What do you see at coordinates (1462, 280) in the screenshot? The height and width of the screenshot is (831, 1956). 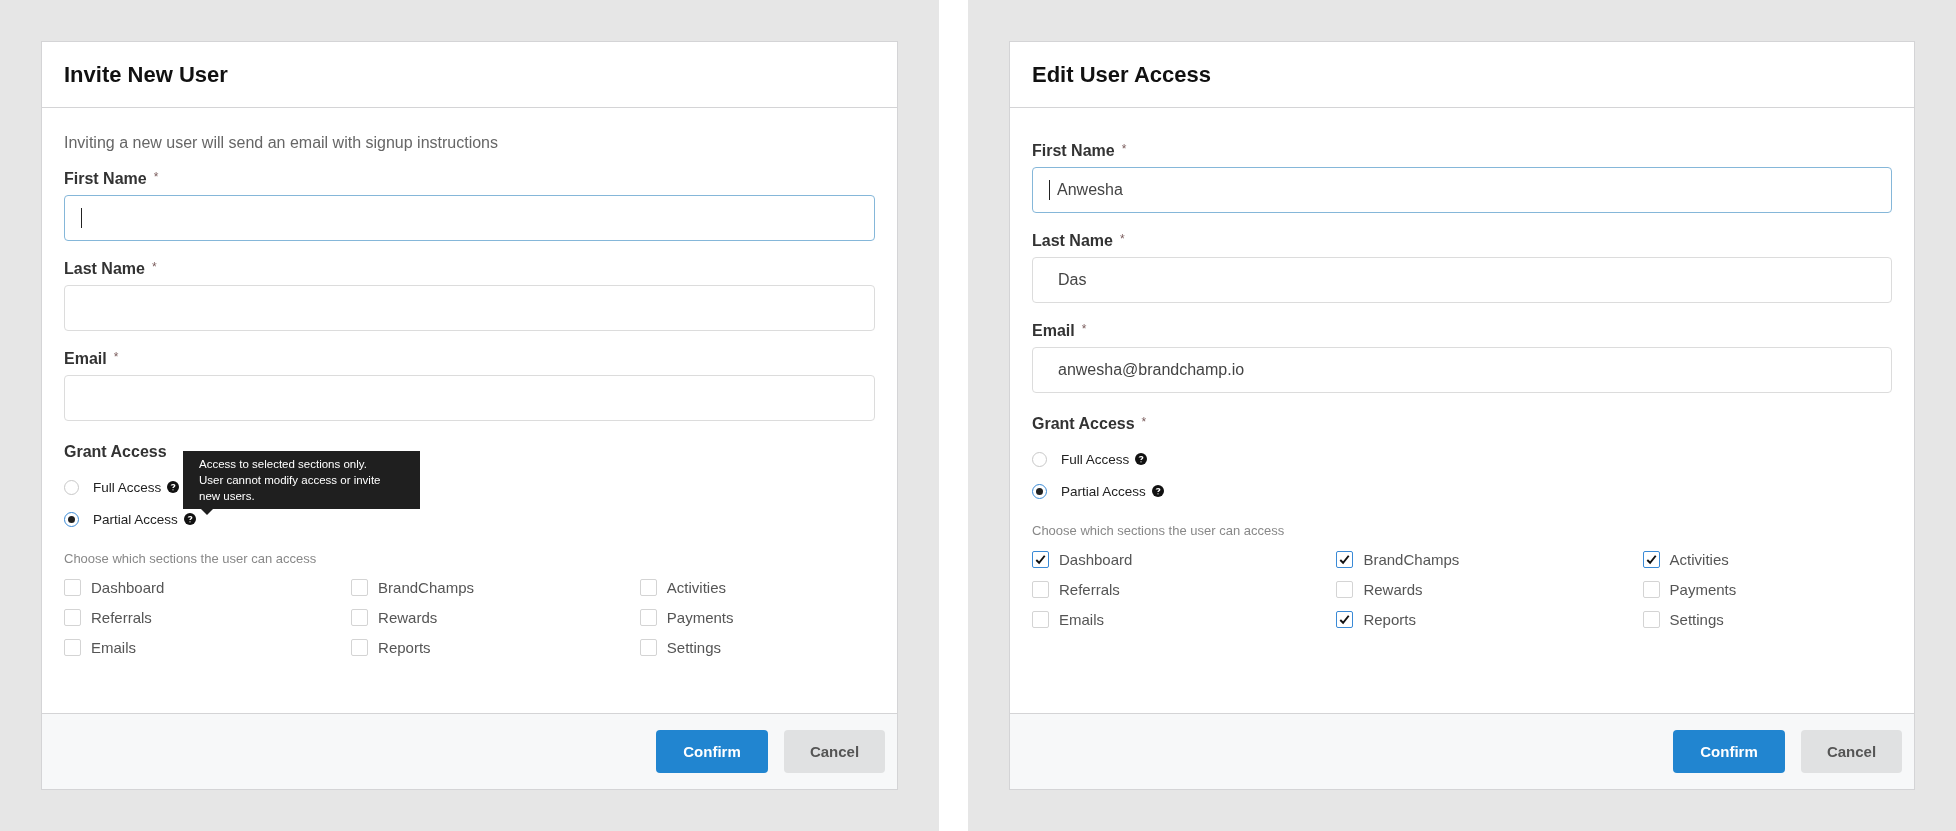 I see `input-field: Das` at bounding box center [1462, 280].